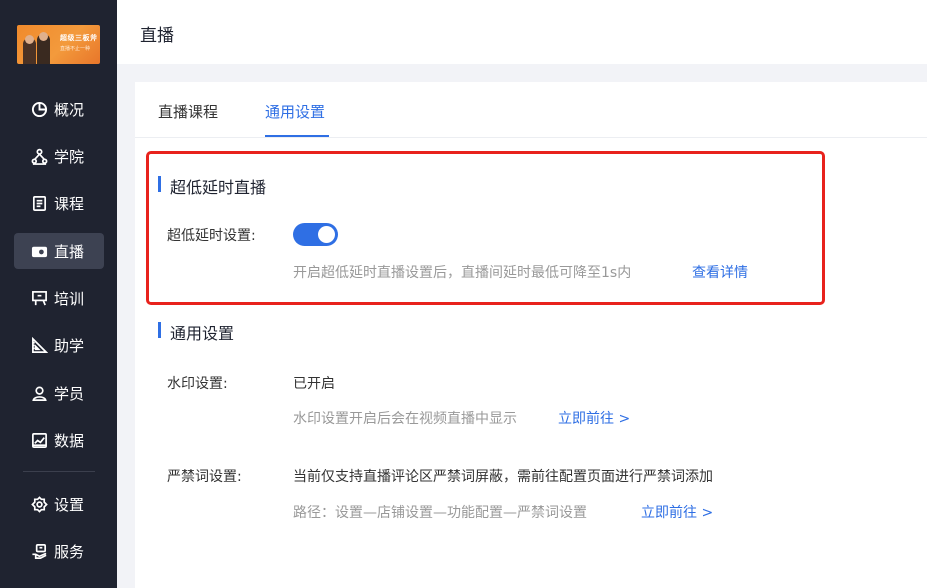  Describe the element at coordinates (39, 393) in the screenshot. I see `user-icon` at that location.